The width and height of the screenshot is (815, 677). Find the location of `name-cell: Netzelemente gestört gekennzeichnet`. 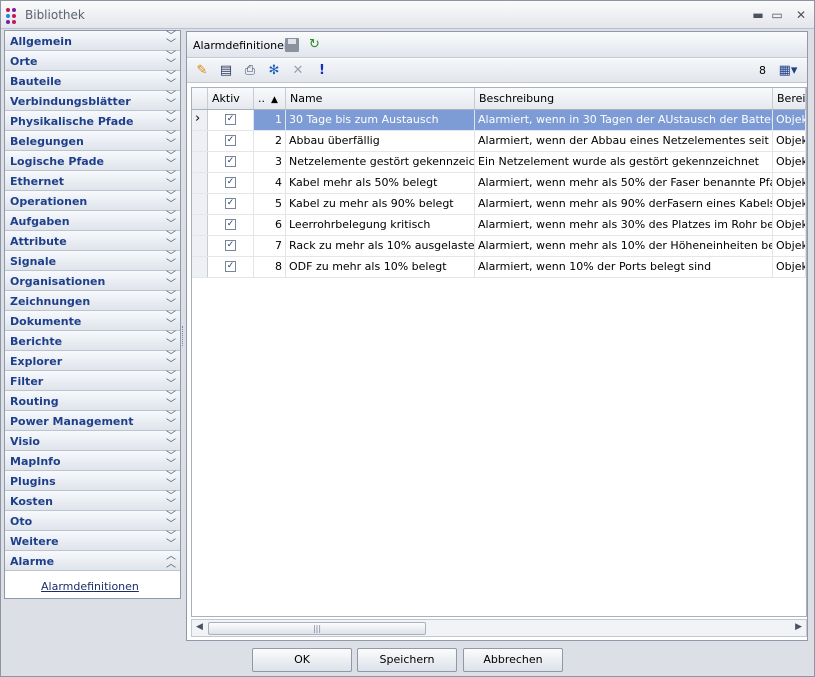

name-cell: Netzelemente gestört gekennzeichnet is located at coordinates (380, 162).